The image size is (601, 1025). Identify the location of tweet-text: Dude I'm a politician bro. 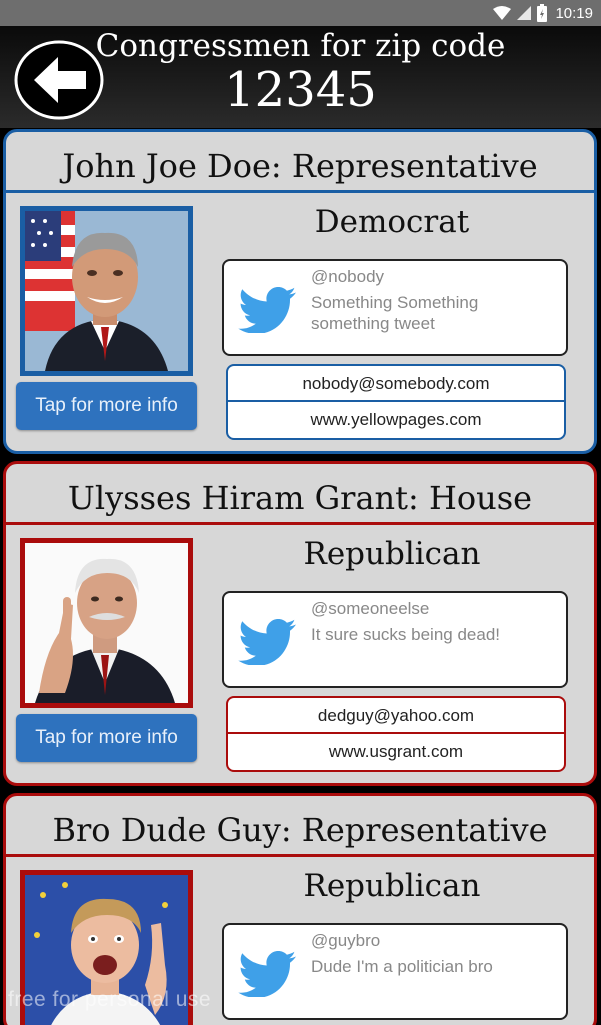
(402, 966).